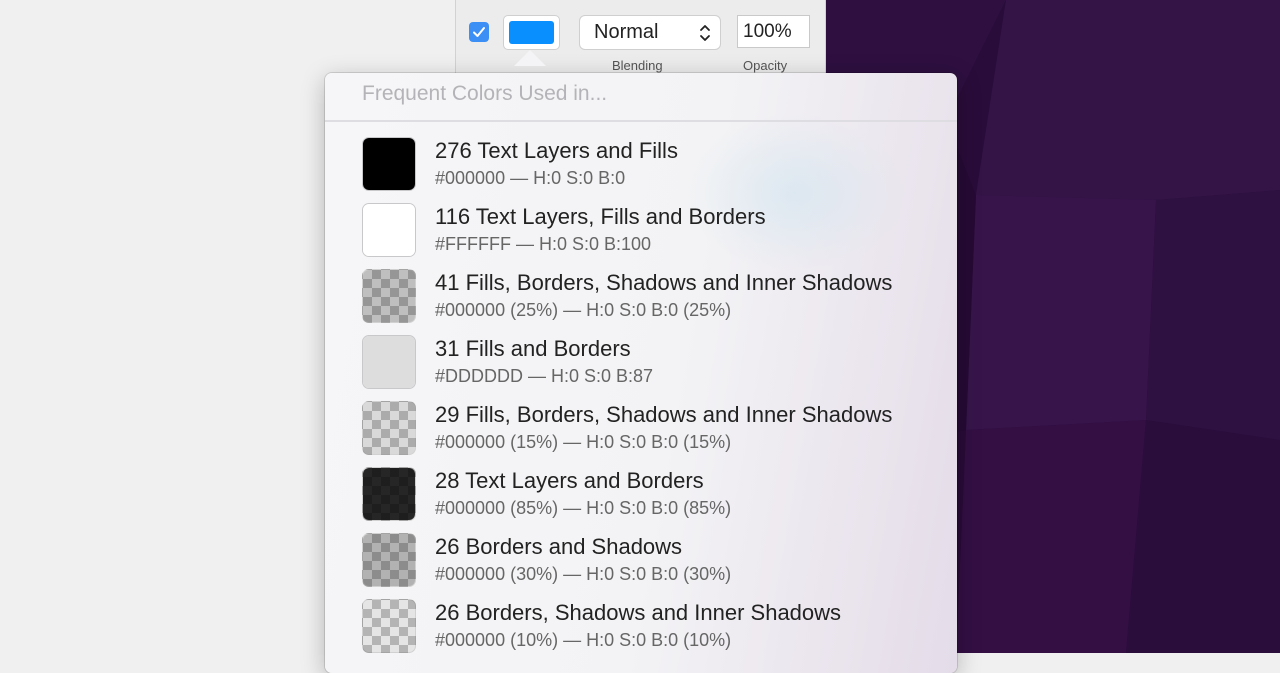 The width and height of the screenshot is (1280, 673). I want to click on color-usage-title: 31 Fills and Borders, so click(533, 348).